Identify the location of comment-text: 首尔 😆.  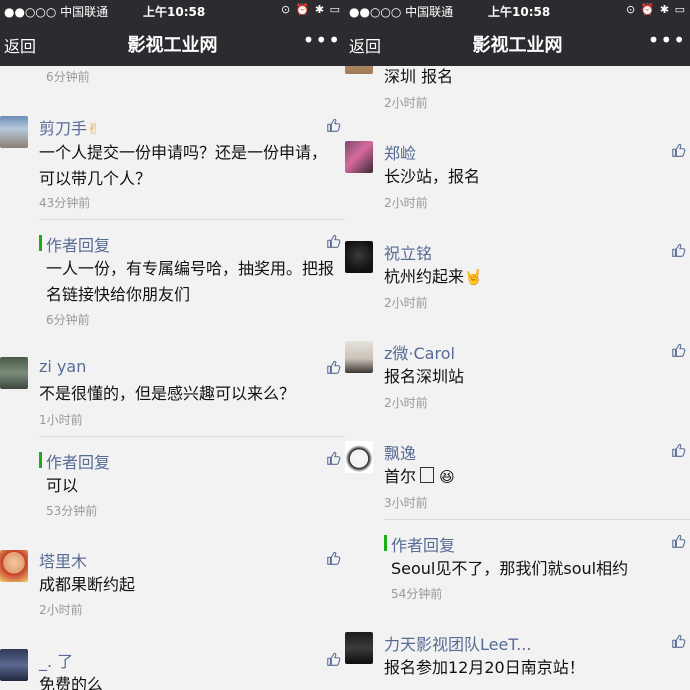
(529, 477).